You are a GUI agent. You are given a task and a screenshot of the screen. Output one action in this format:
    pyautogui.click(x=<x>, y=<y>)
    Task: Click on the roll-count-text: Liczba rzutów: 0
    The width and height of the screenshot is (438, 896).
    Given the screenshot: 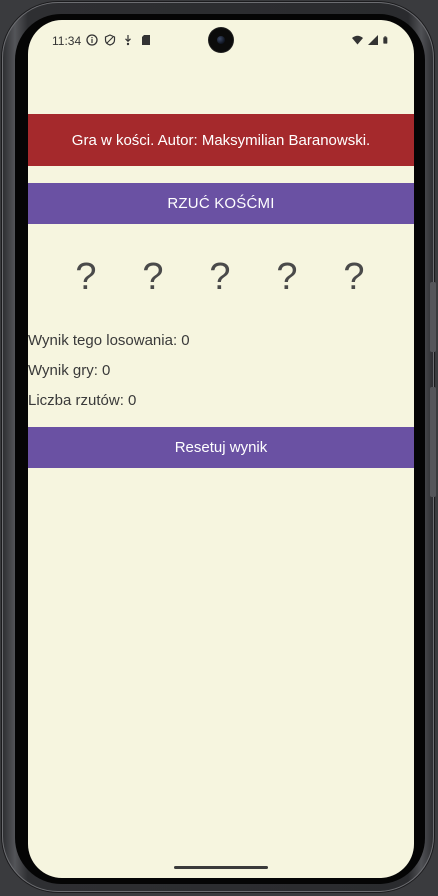 What is the action you would take?
    pyautogui.click(x=82, y=400)
    